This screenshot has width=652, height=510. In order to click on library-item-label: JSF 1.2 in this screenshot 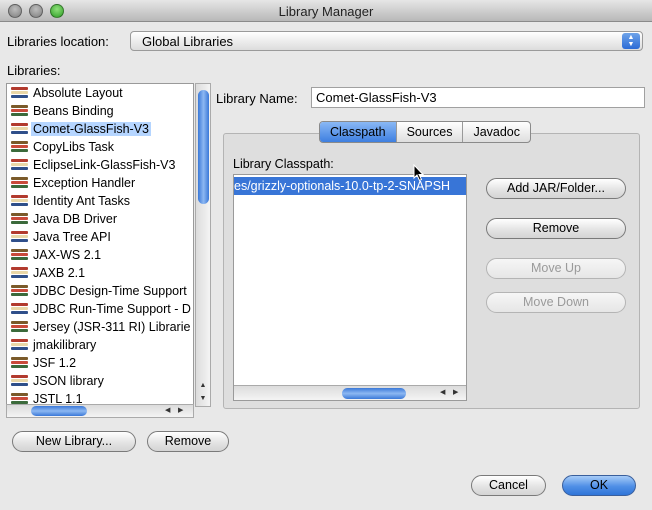, I will do `click(55, 363)`.